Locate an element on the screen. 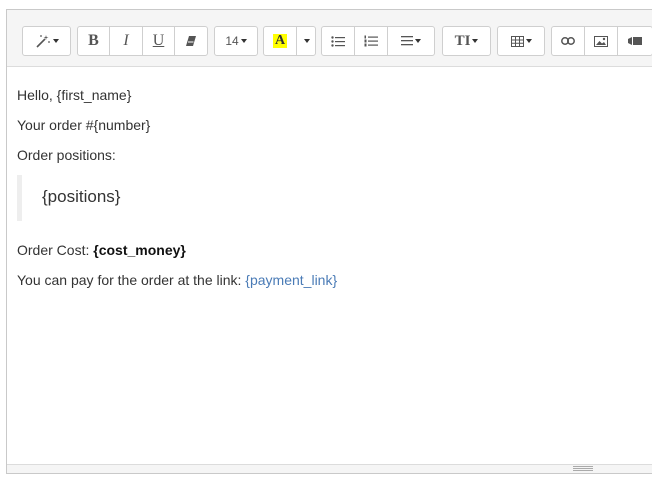  bullet-list-button is located at coordinates (338, 41).